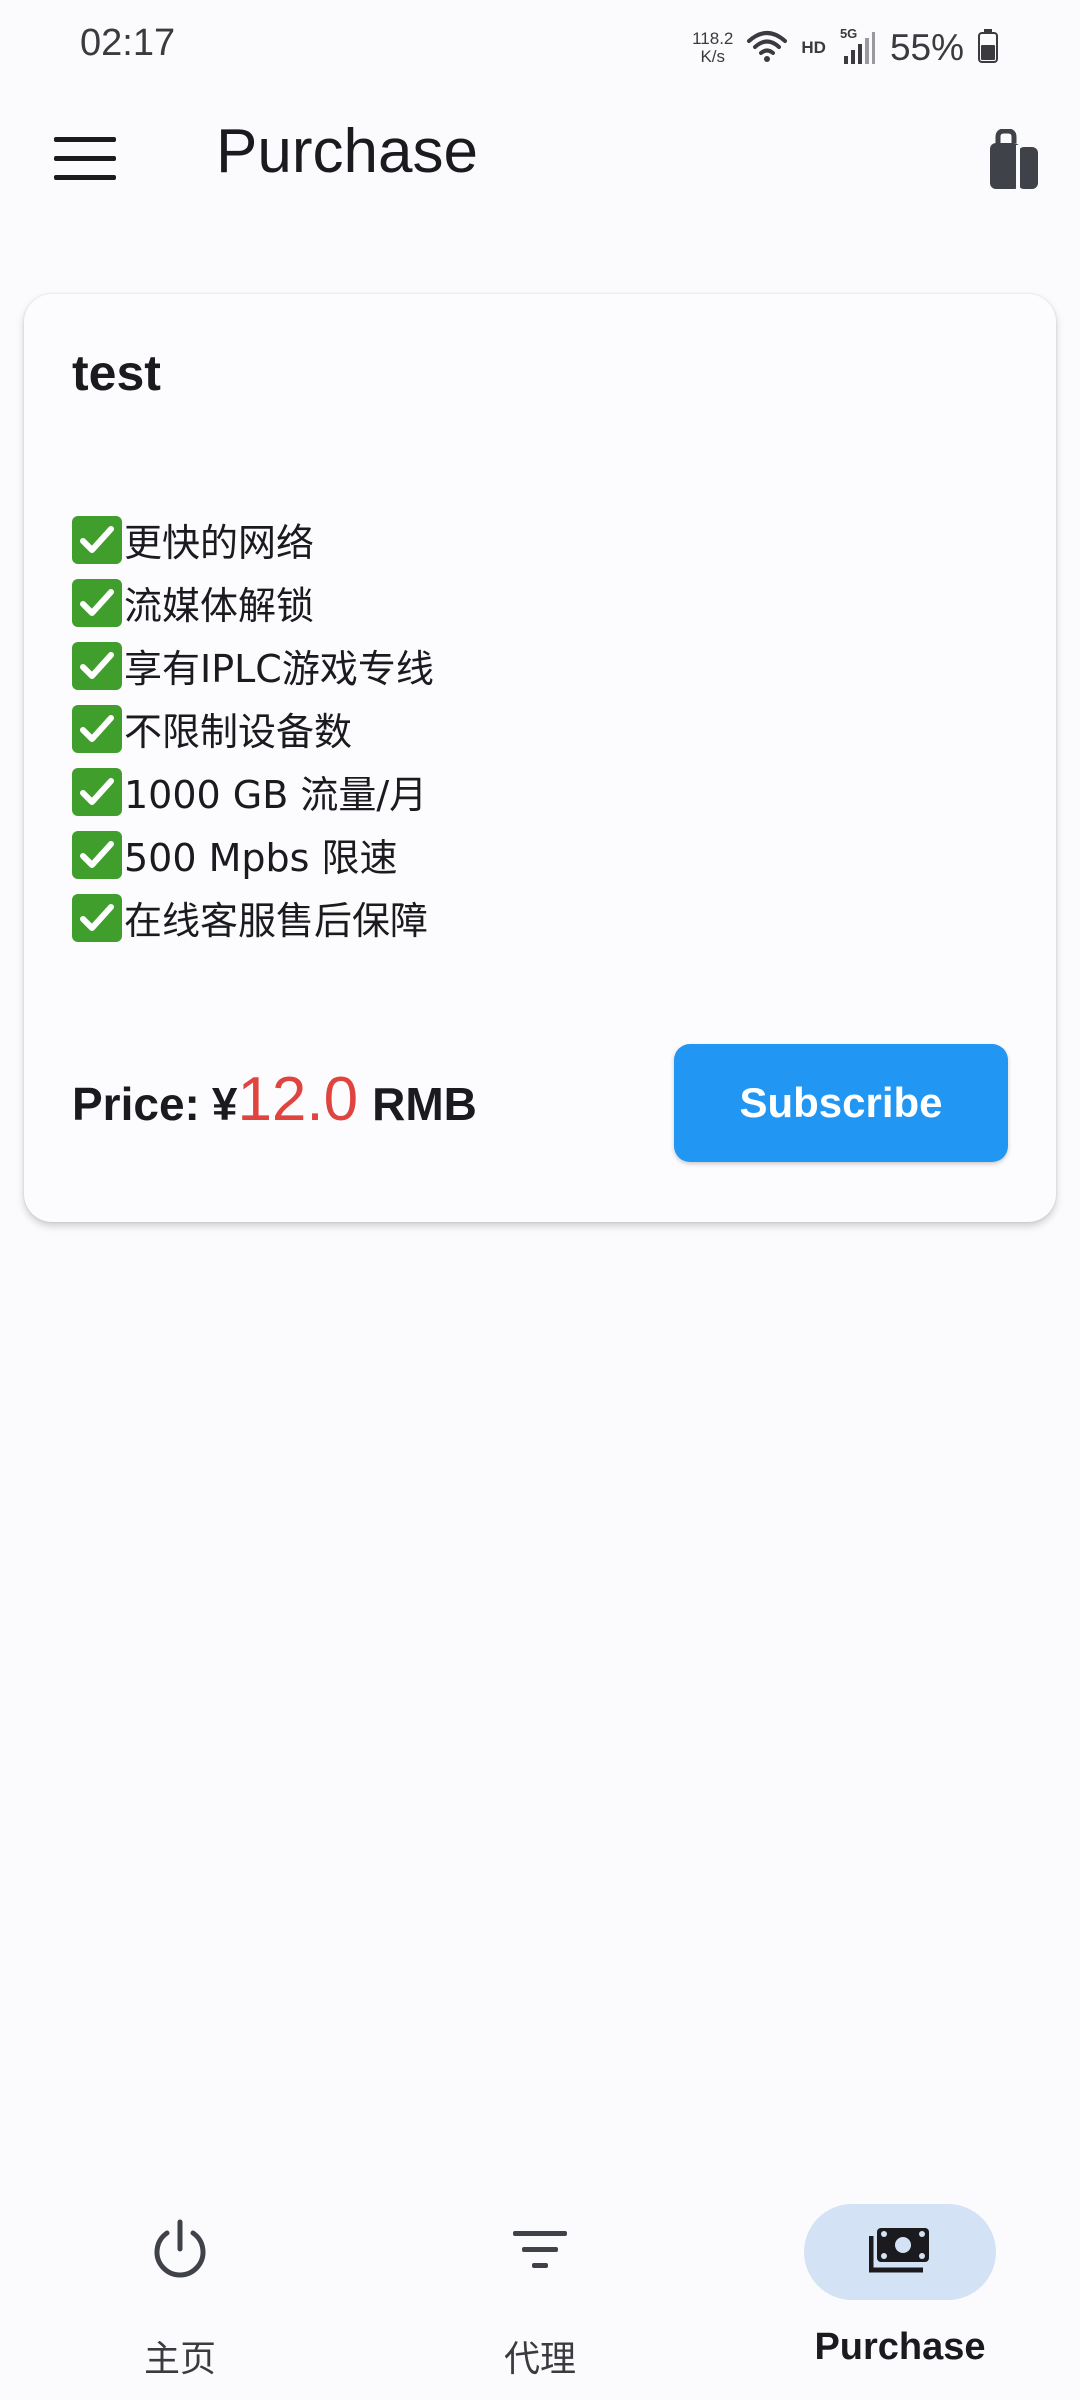  I want to click on nav-item-home: 主页, so click(180, 2290).